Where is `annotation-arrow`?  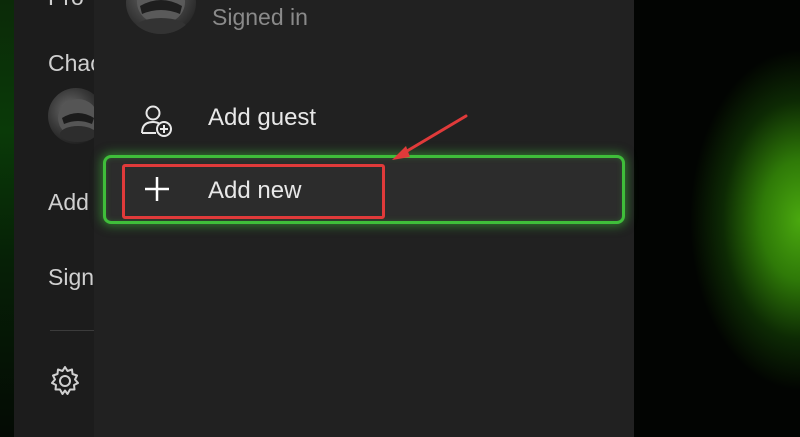
annotation-arrow is located at coordinates (430, 137).